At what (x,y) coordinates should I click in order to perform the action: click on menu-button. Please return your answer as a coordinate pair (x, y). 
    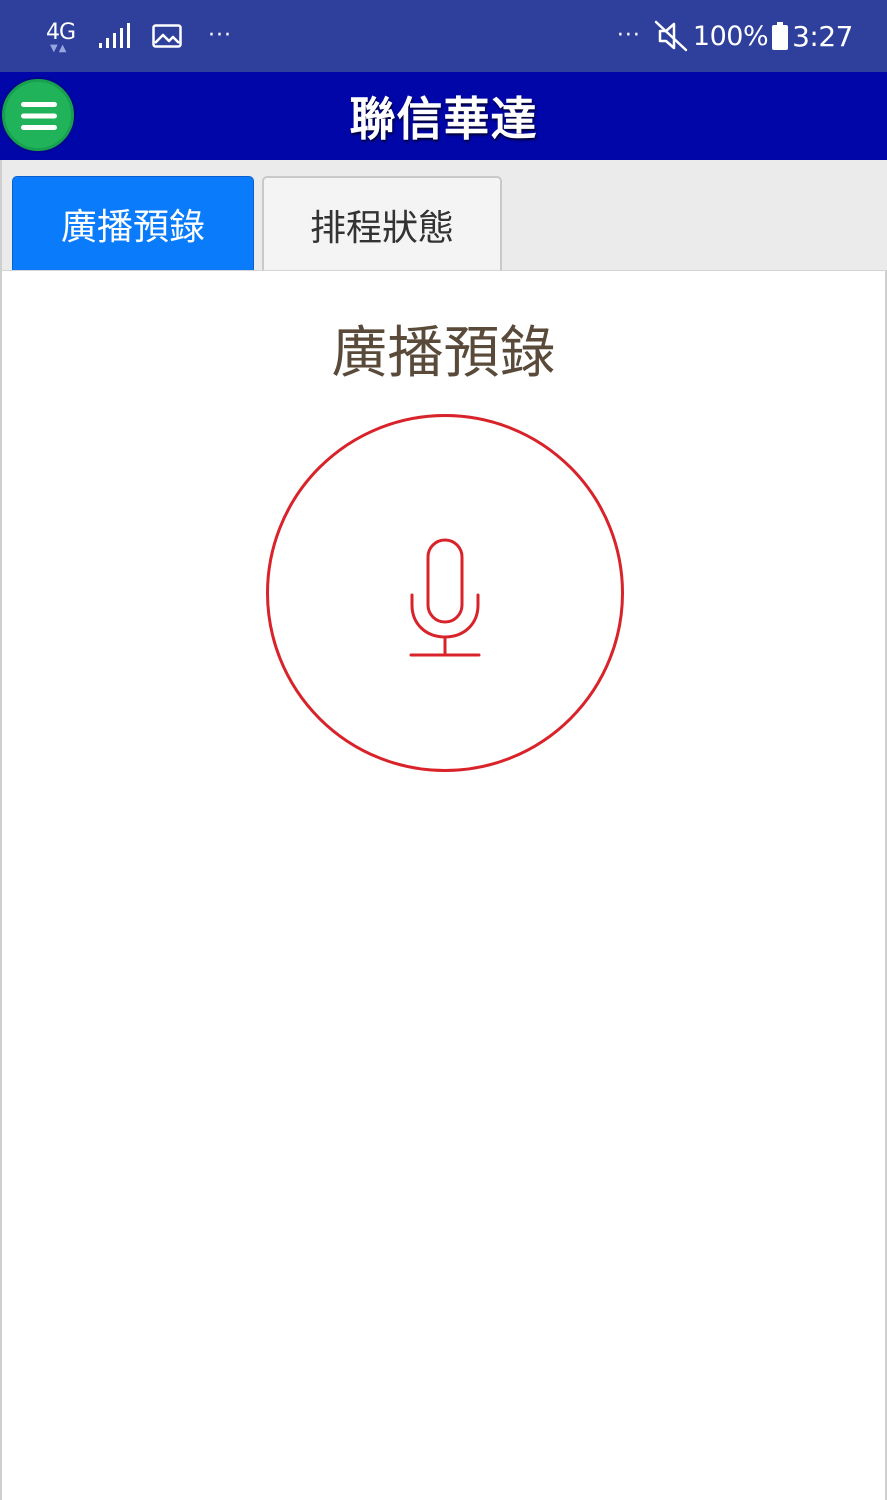
    Looking at the image, I should click on (38, 115).